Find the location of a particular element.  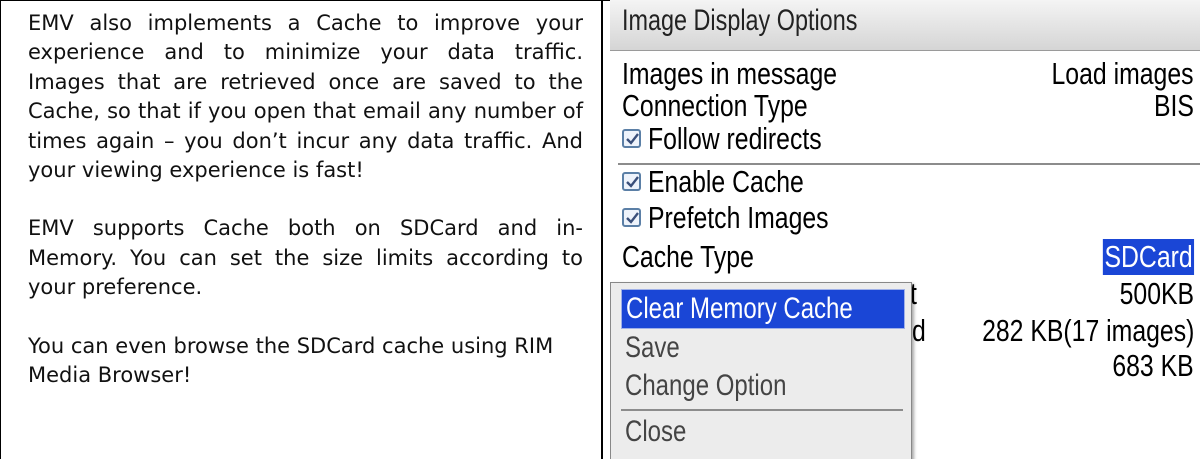

connection-type-value: BIS is located at coordinates (1174, 106).